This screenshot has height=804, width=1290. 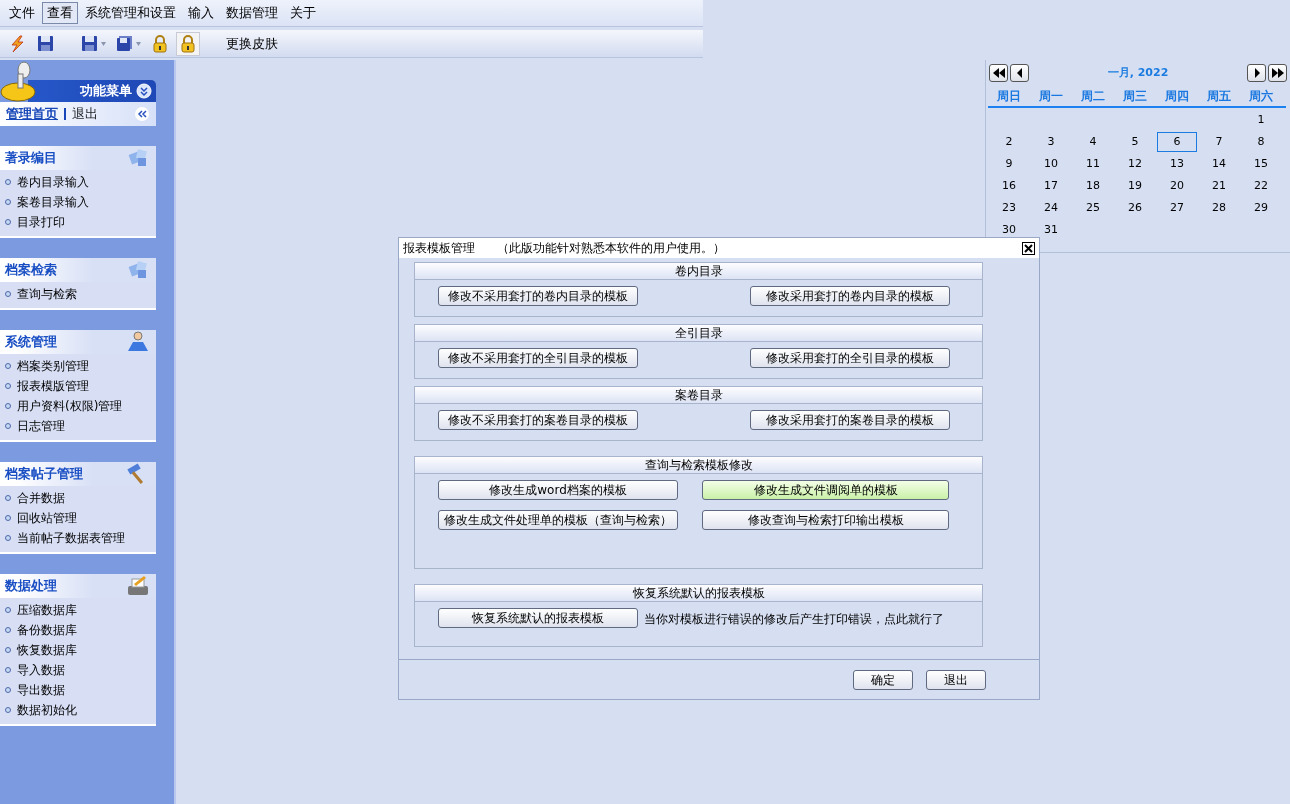 I want to click on template-button: 恢复系统默认的报表模板, so click(x=538, y=618).